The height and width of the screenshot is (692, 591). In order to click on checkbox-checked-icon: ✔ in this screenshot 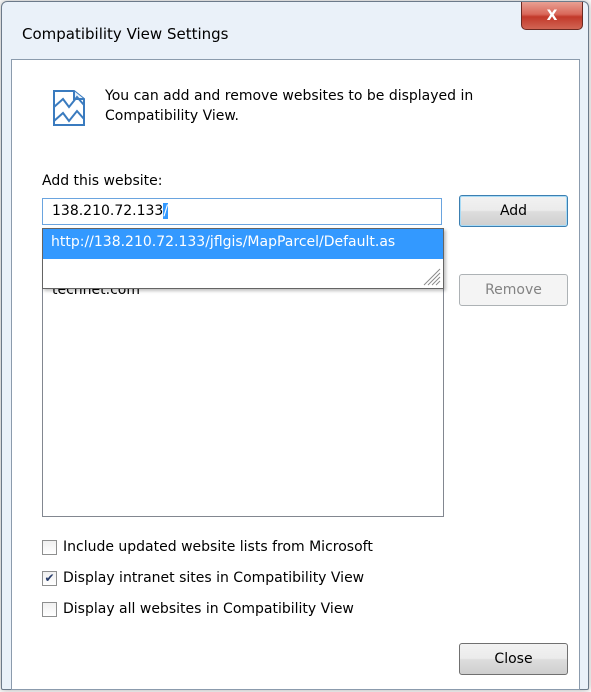, I will do `click(49, 578)`.